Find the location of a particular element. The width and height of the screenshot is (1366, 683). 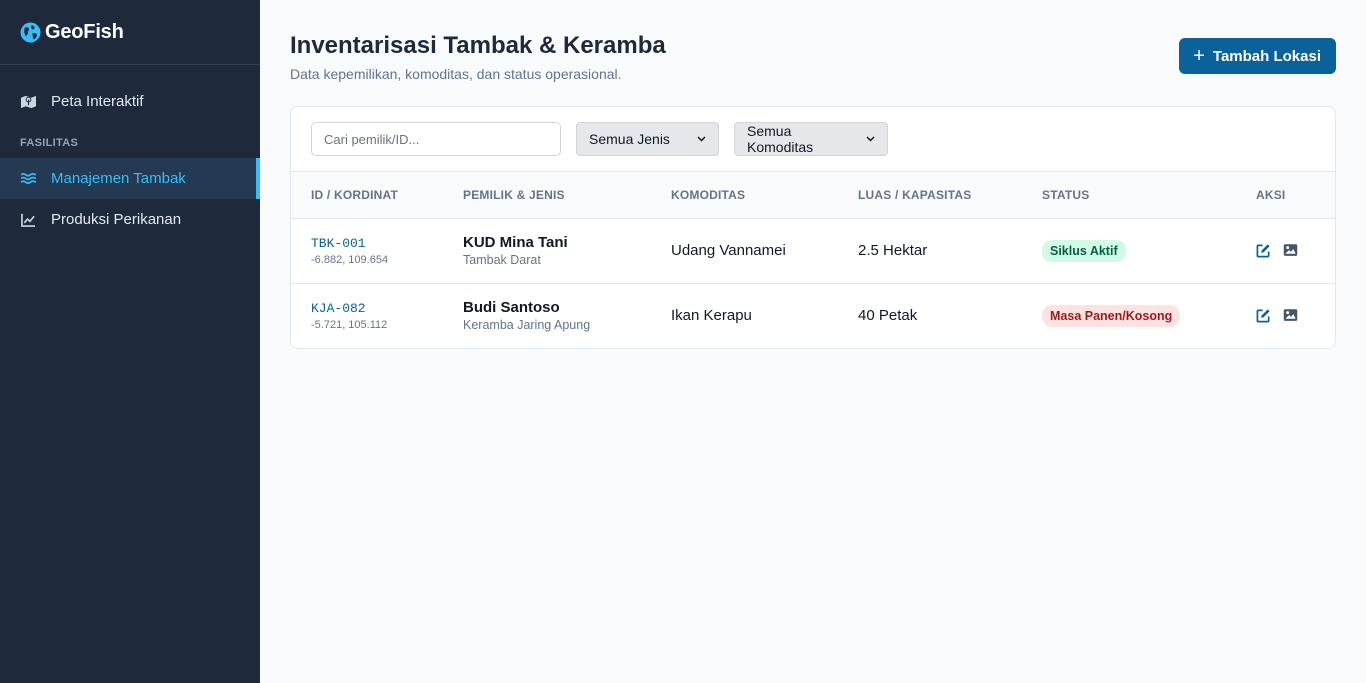

komoditas-select-value: Semua Komoditas is located at coordinates (780, 139).